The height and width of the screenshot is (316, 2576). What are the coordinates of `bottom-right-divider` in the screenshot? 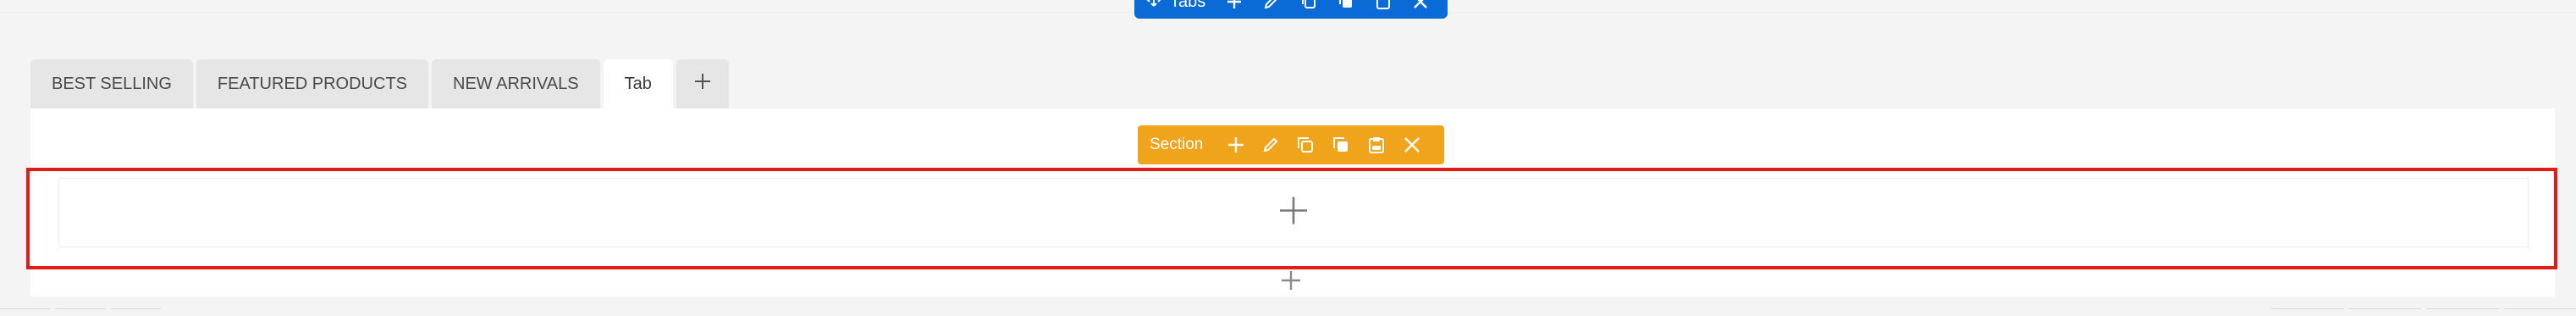 It's located at (2424, 312).